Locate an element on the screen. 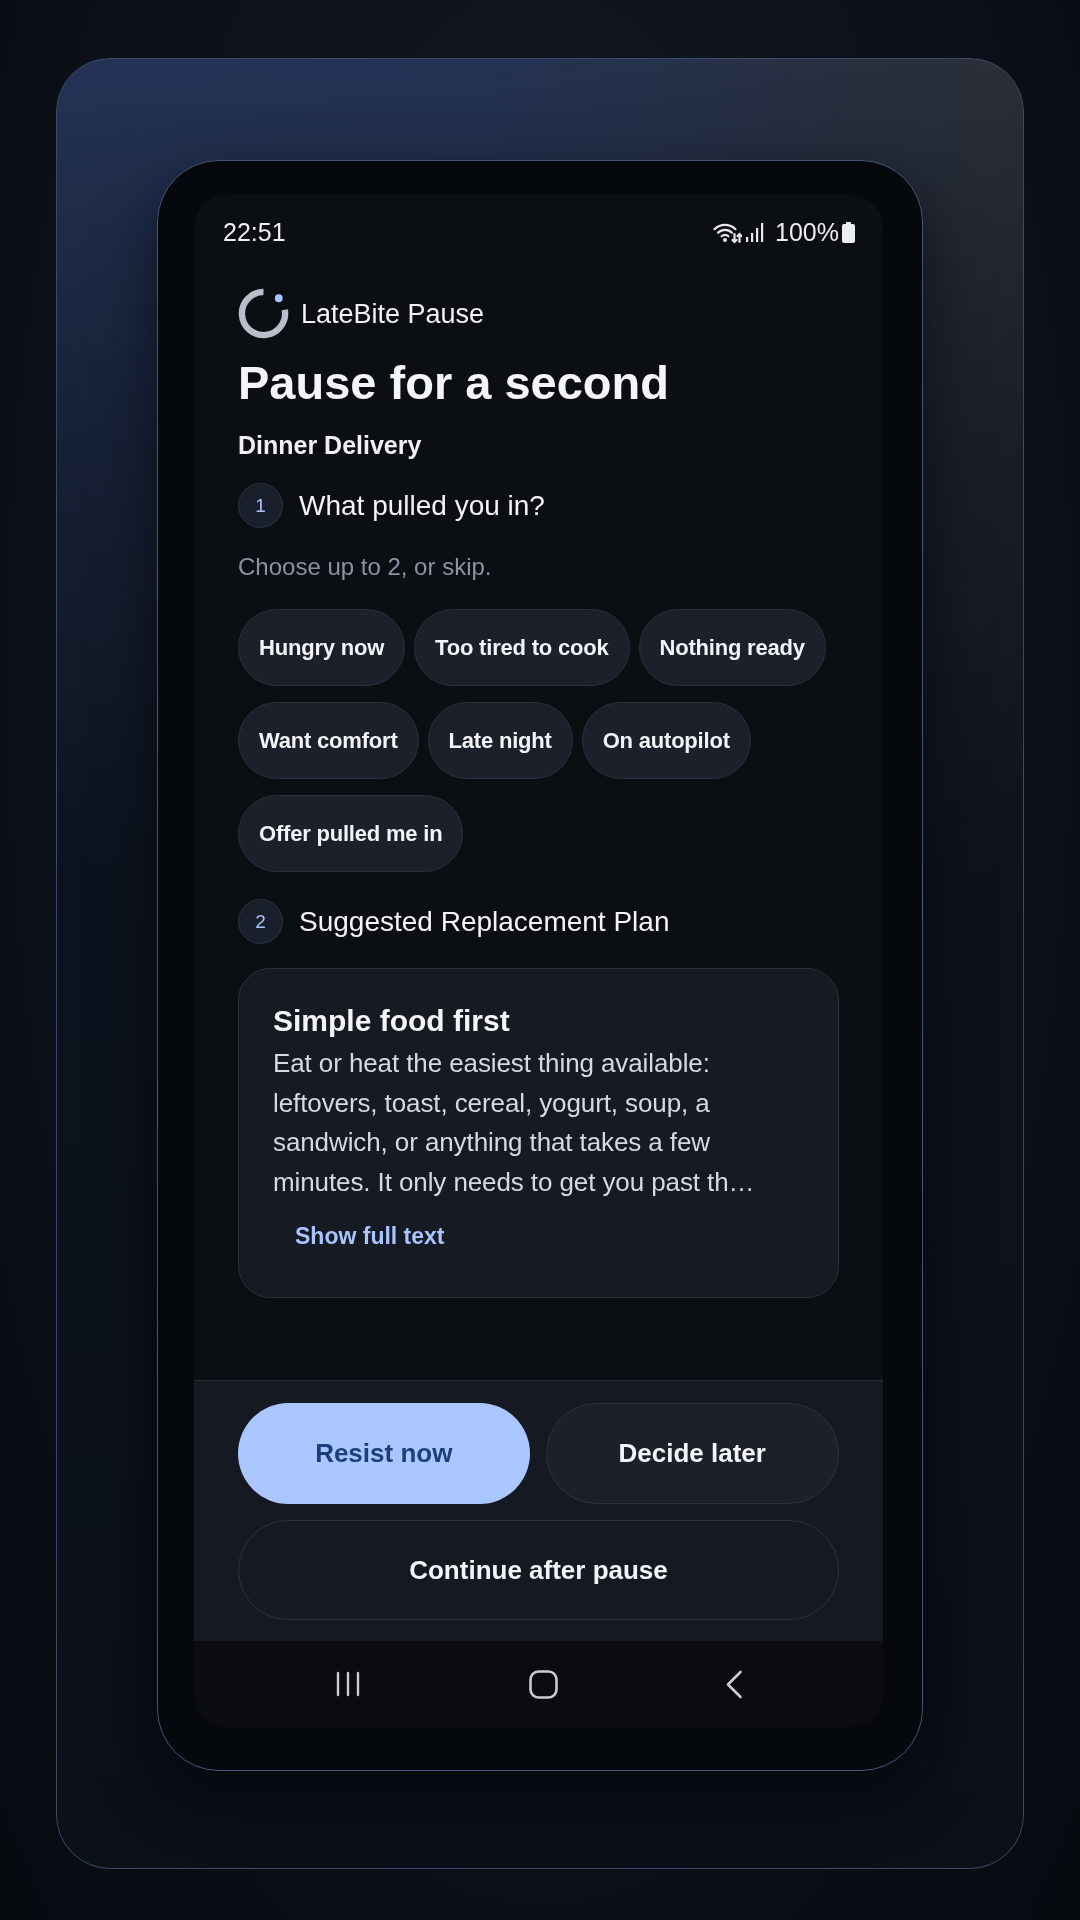 The height and width of the screenshot is (1920, 1080). battery-percent: 100% is located at coordinates (807, 232).